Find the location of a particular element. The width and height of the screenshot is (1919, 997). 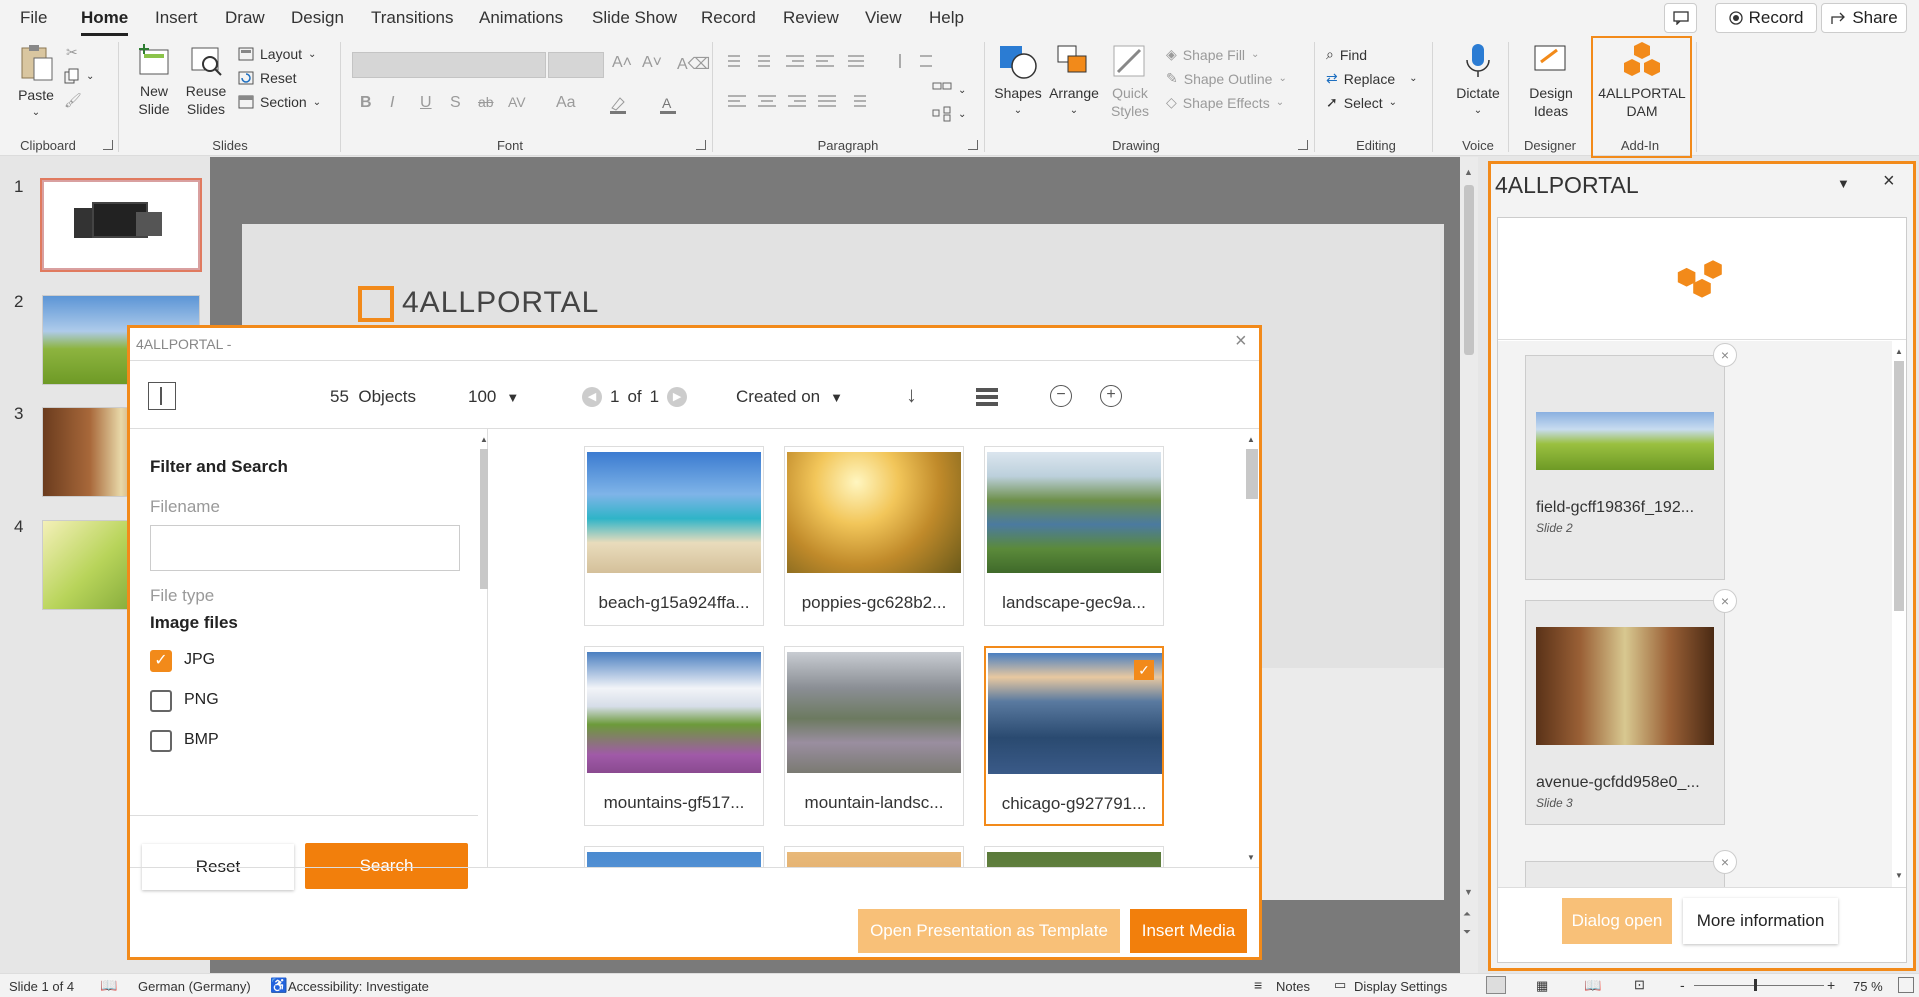

grid-scrollbar: ▲ ▼ is located at coordinates (1251, 648).